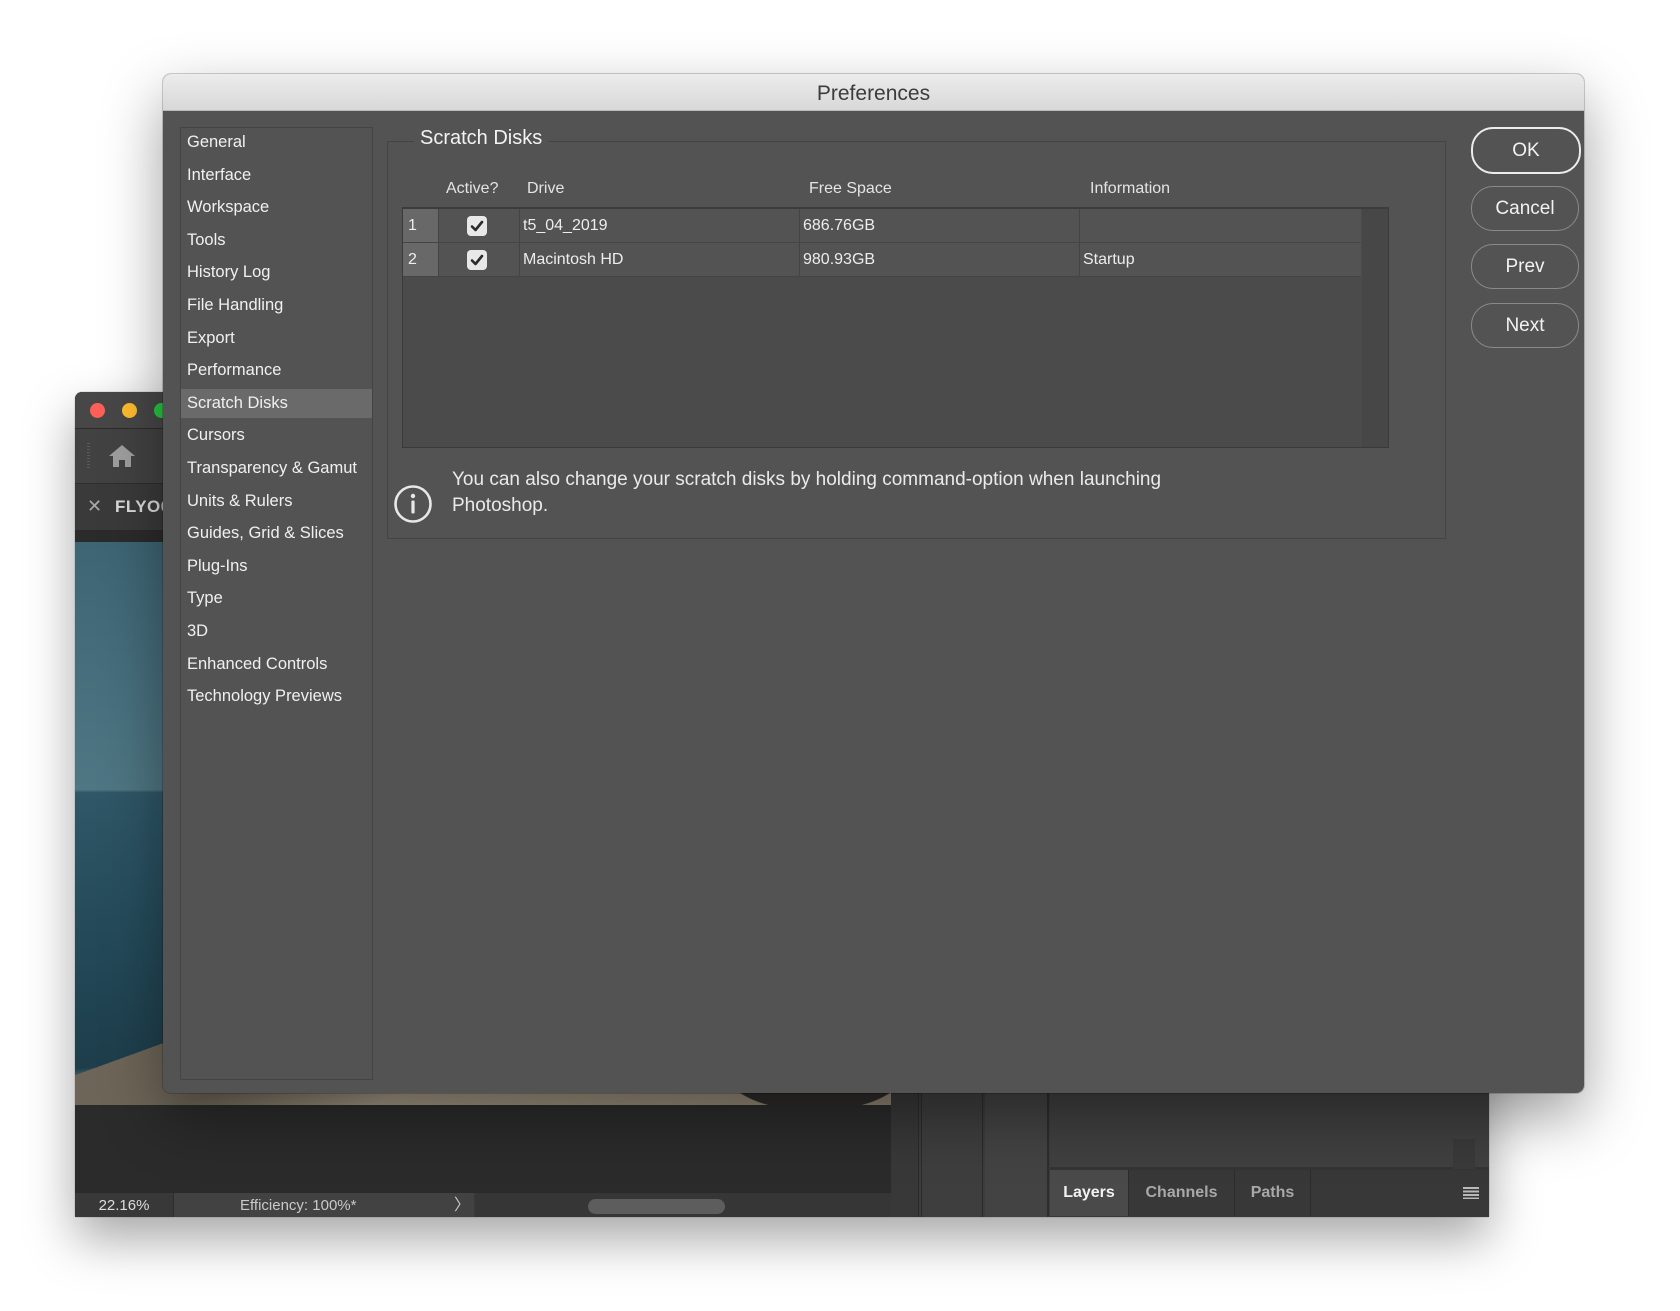 This screenshot has width=1680, height=1311. Describe the element at coordinates (1526, 150) in the screenshot. I see `ok-button: OK` at that location.